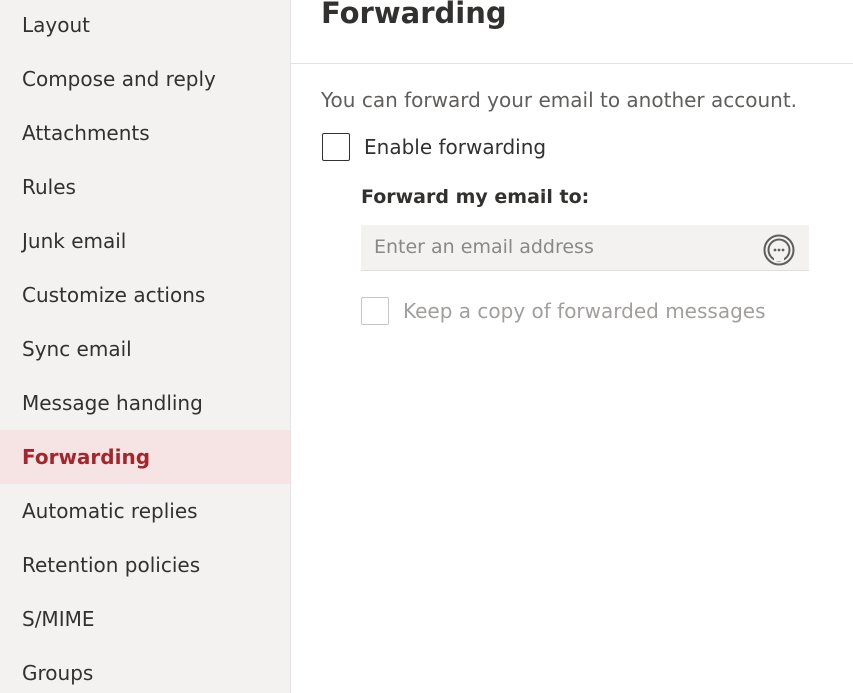 The image size is (853, 693). Describe the element at coordinates (556, 247) in the screenshot. I see `forward-email-input` at that location.